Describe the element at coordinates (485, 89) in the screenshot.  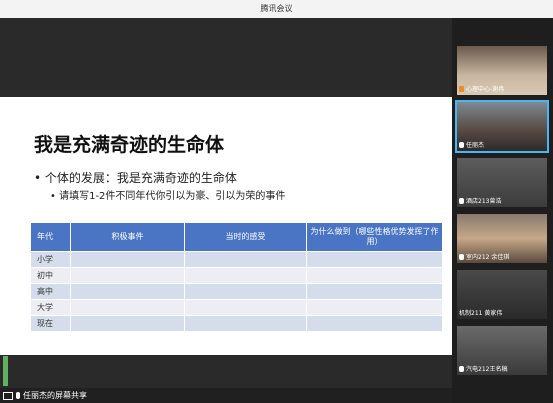
I see `participant-name: 心理中心-谢冉` at that location.